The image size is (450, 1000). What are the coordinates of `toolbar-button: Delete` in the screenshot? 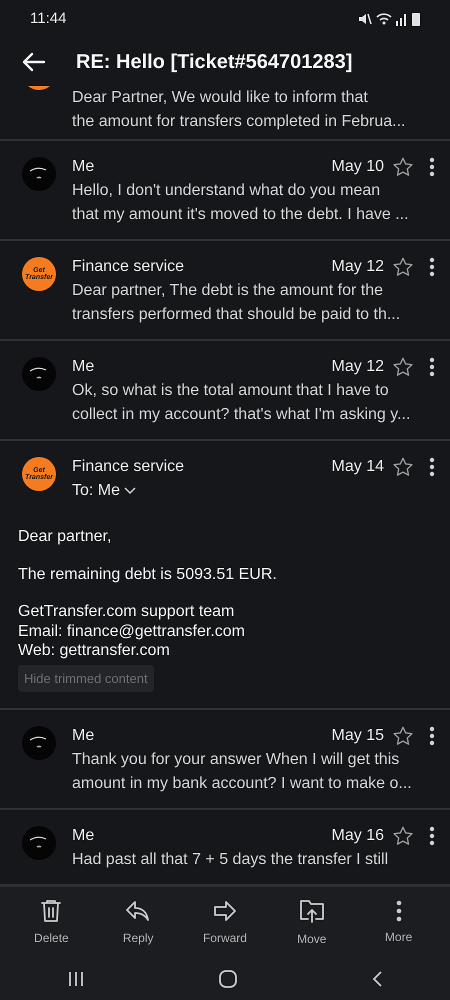 It's located at (51, 922).